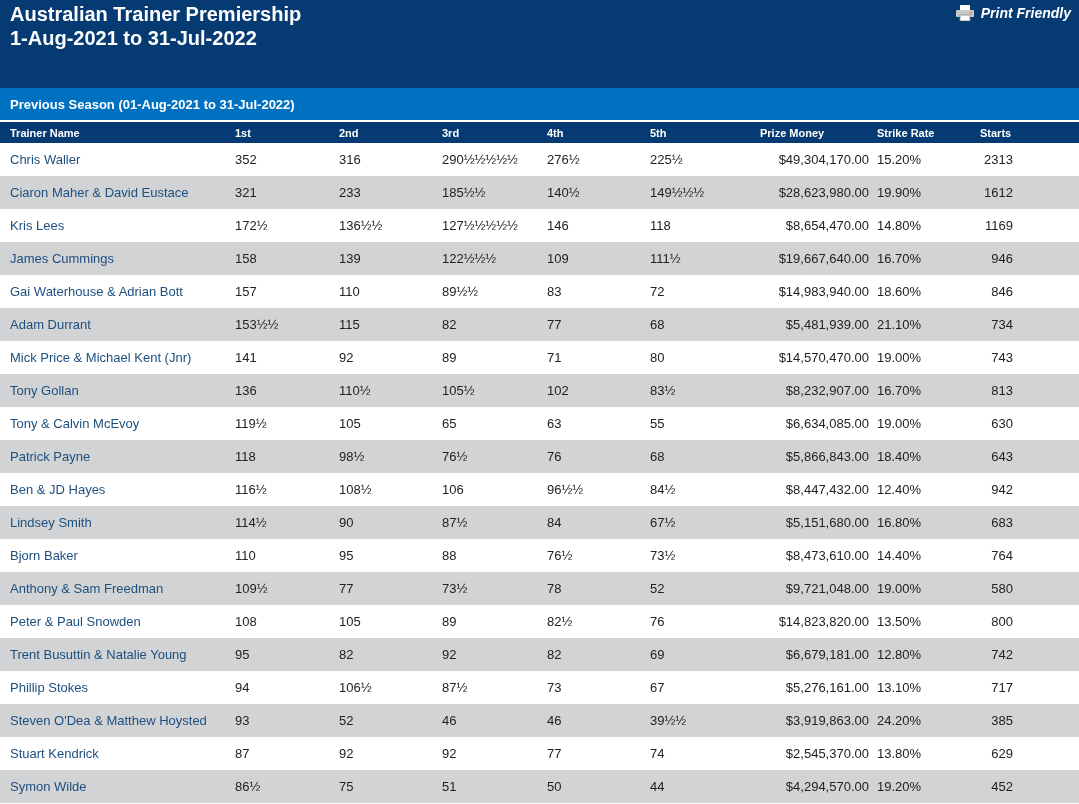 The image size is (1079, 804). What do you see at coordinates (899, 489) in the screenshot?
I see `table-cell: 12.40%` at bounding box center [899, 489].